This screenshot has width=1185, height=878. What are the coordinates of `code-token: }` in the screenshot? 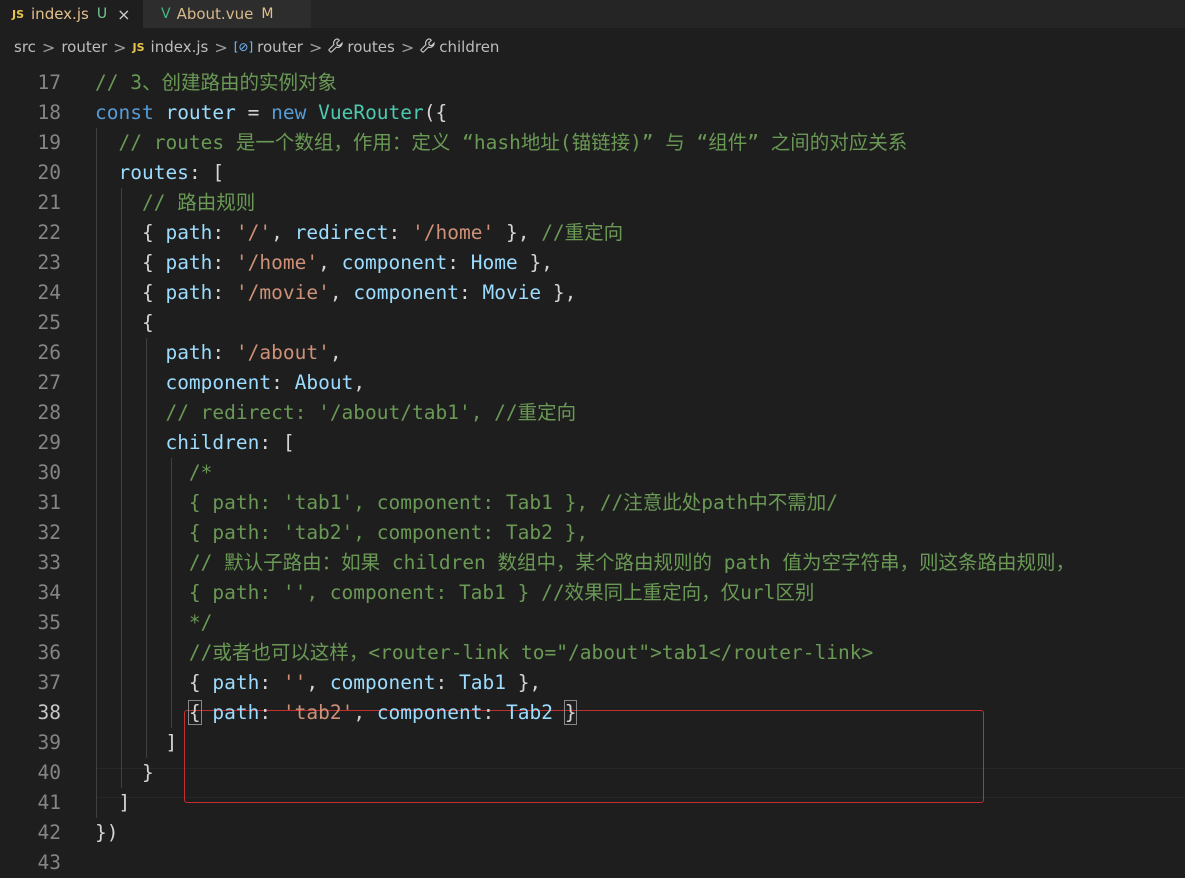 It's located at (570, 712).